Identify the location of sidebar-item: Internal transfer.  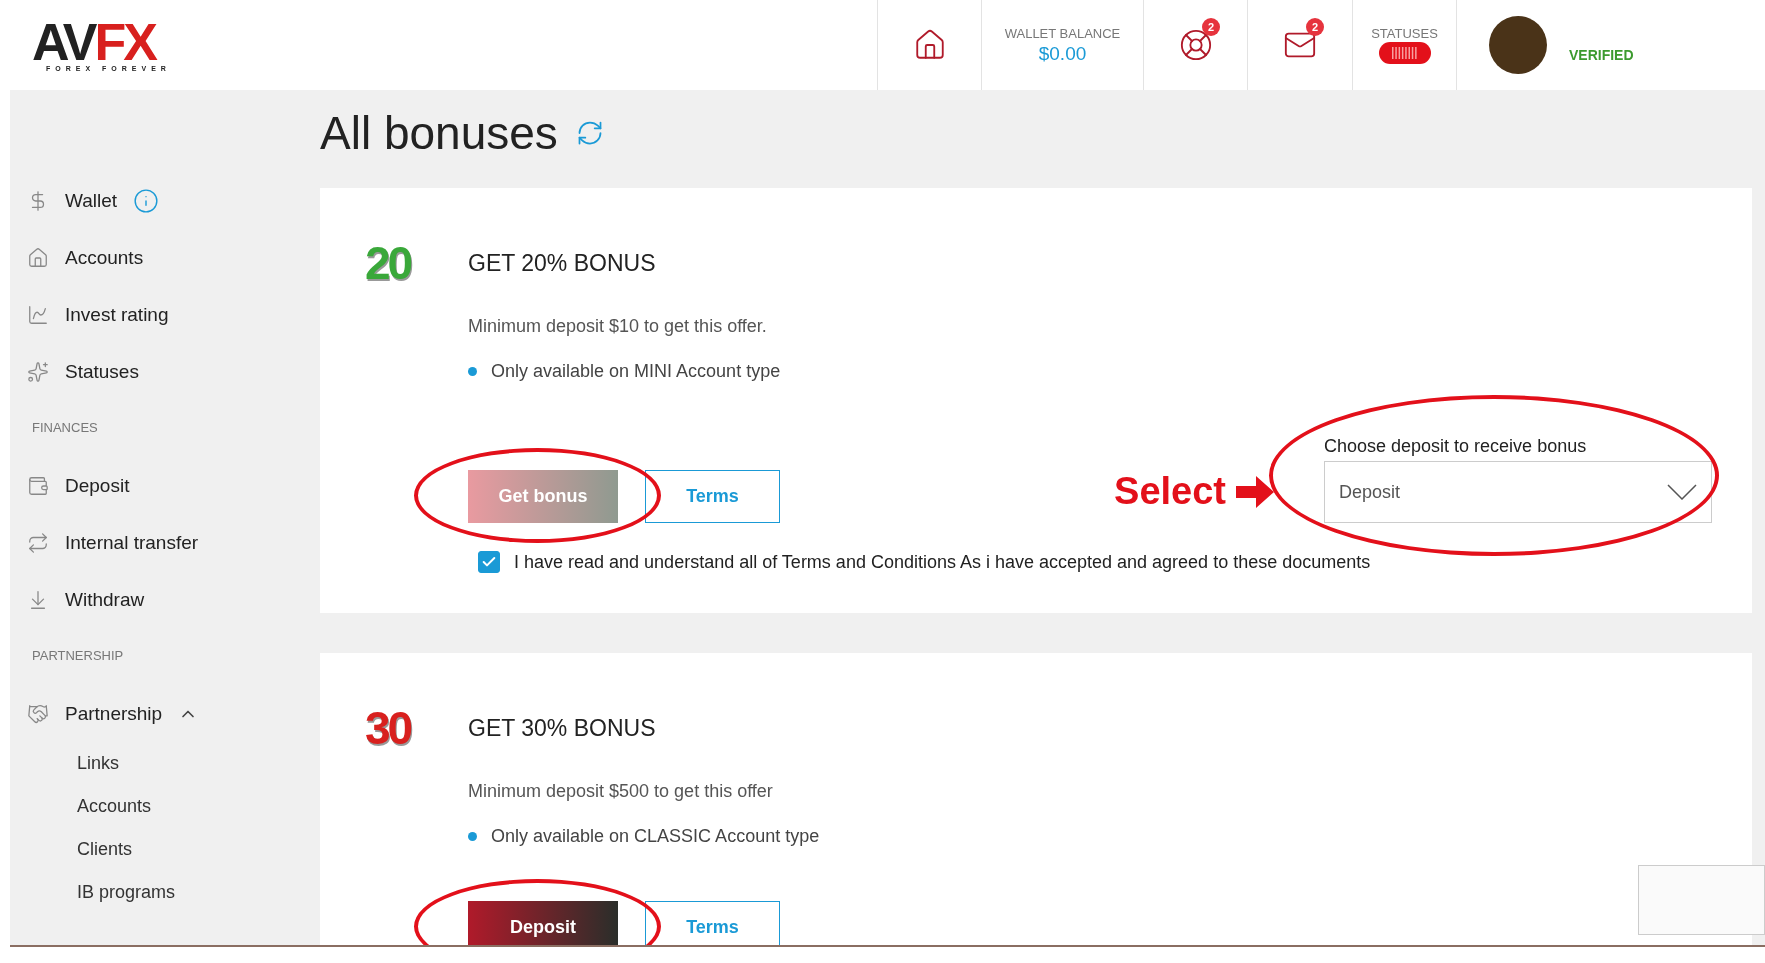
(132, 542).